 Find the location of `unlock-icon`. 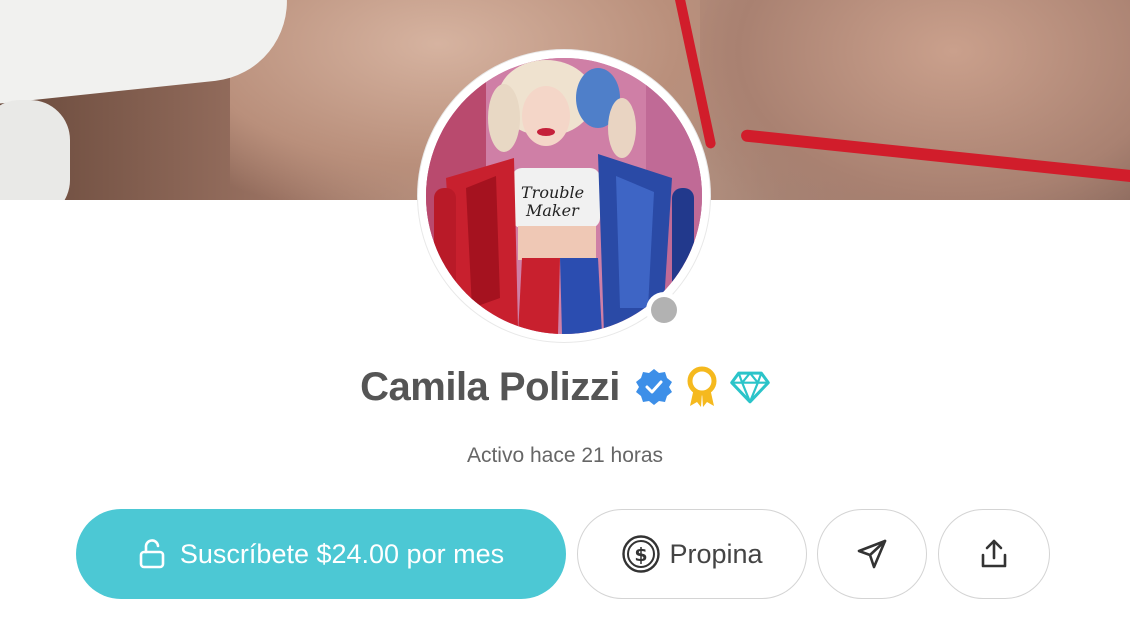

unlock-icon is located at coordinates (152, 554).